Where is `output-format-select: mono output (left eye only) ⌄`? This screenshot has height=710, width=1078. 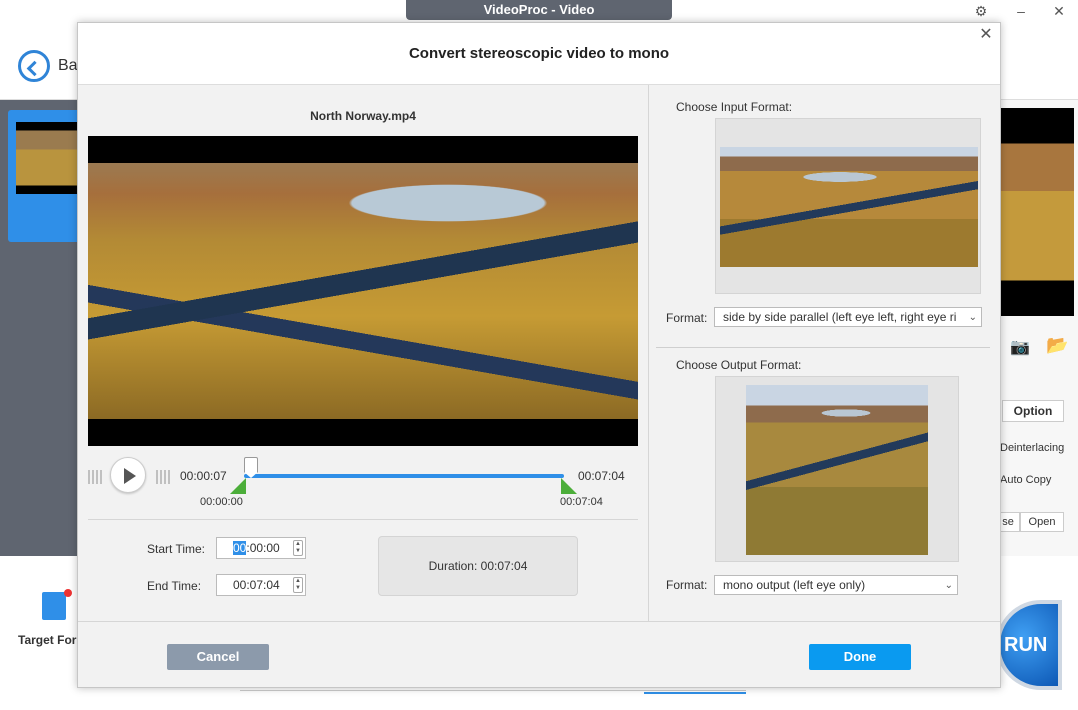 output-format-select: mono output (left eye only) ⌄ is located at coordinates (836, 585).